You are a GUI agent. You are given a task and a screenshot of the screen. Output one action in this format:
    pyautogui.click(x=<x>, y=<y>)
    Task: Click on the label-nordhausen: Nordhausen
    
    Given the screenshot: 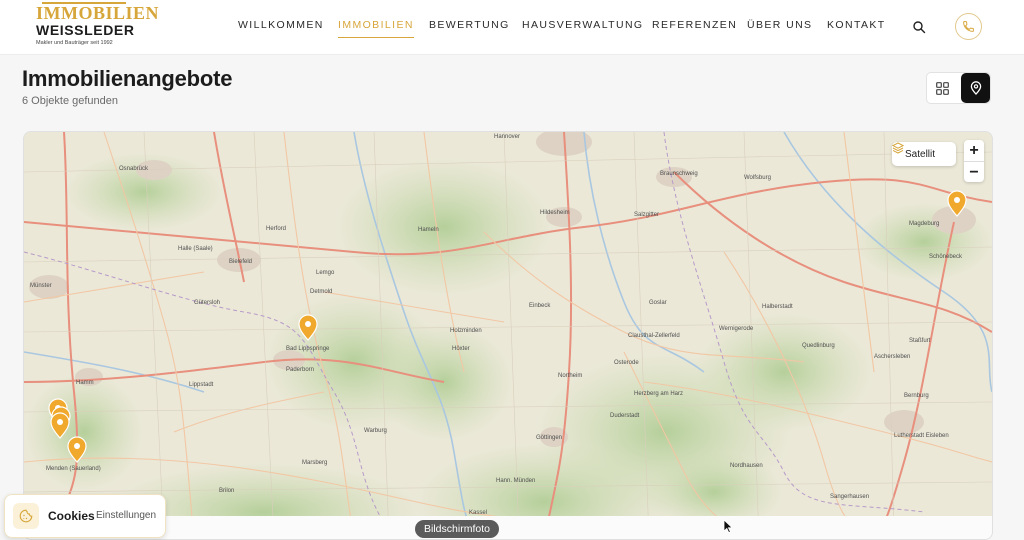 What is the action you would take?
    pyautogui.click(x=746, y=466)
    